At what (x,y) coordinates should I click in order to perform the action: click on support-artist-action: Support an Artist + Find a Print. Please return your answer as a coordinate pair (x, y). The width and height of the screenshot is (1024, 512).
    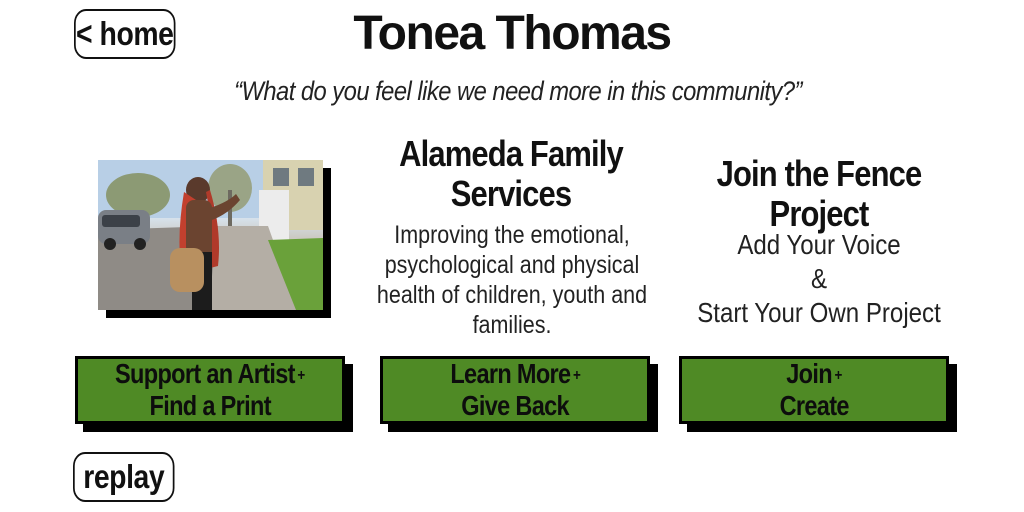
    Looking at the image, I should click on (214, 394).